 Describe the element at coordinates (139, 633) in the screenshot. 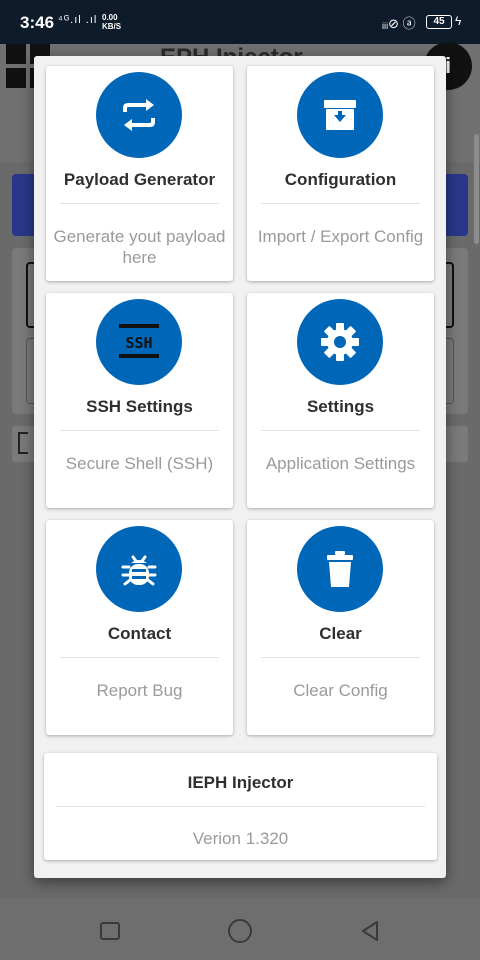

I see `contact-title: Contact` at that location.